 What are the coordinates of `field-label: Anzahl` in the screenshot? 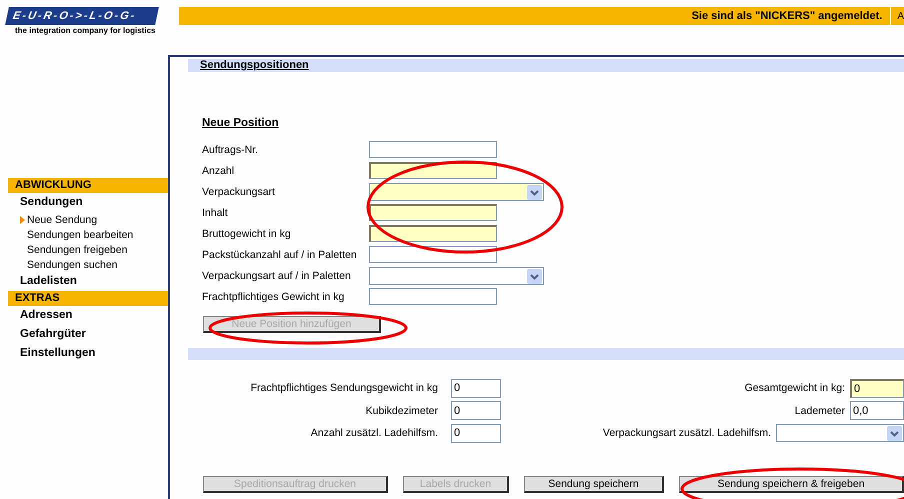 It's located at (219, 170).